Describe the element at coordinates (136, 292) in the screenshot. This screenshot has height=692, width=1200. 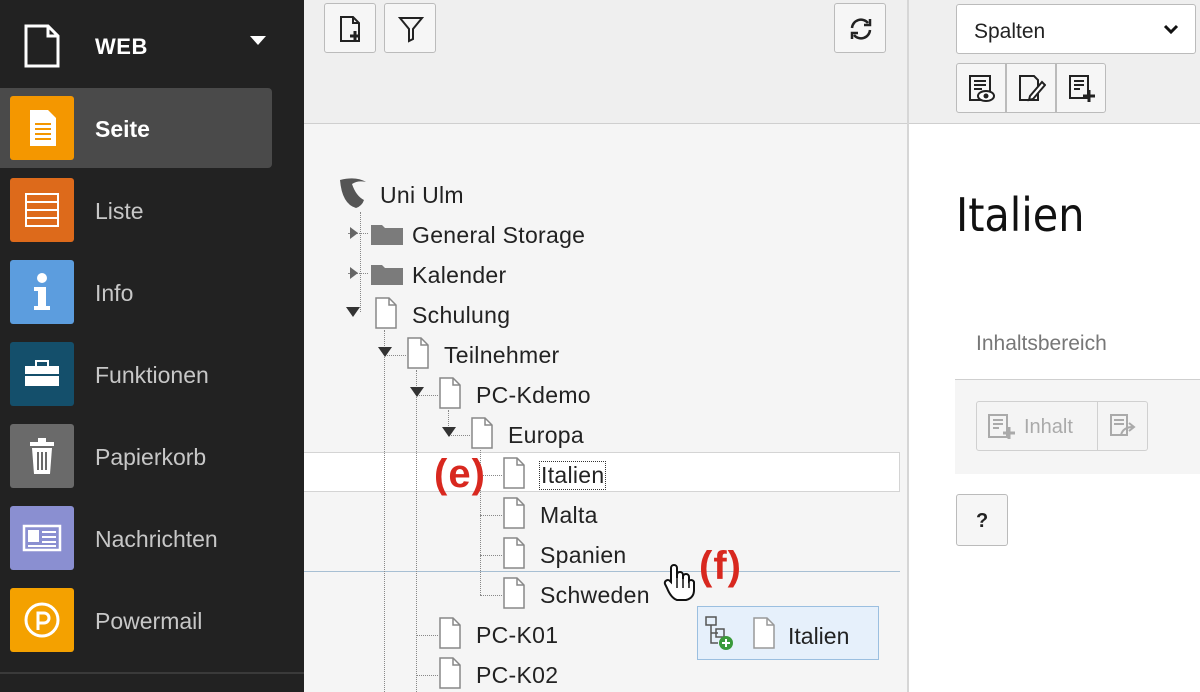
I see `module-item-info: Info` at that location.